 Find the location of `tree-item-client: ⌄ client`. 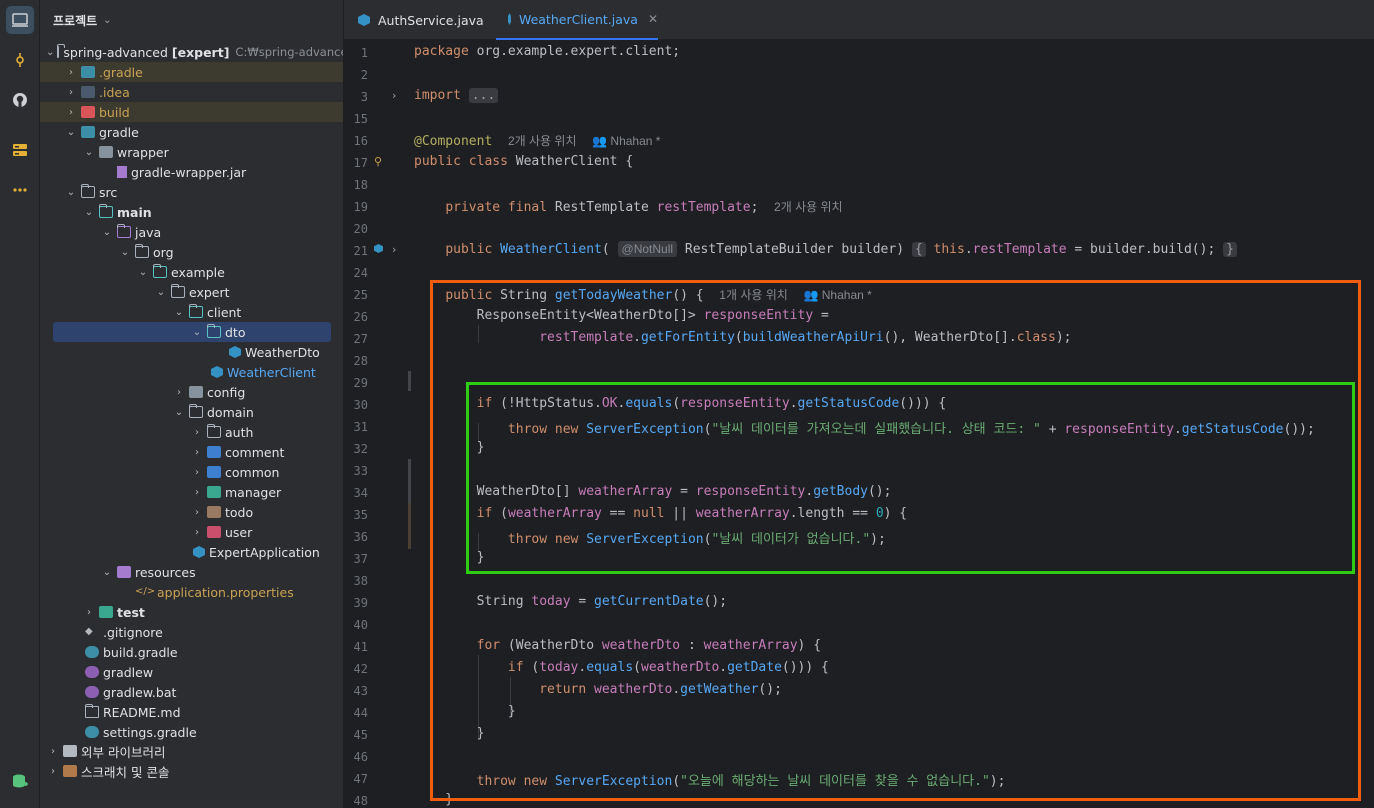

tree-item-client: ⌄ client is located at coordinates (191, 312).